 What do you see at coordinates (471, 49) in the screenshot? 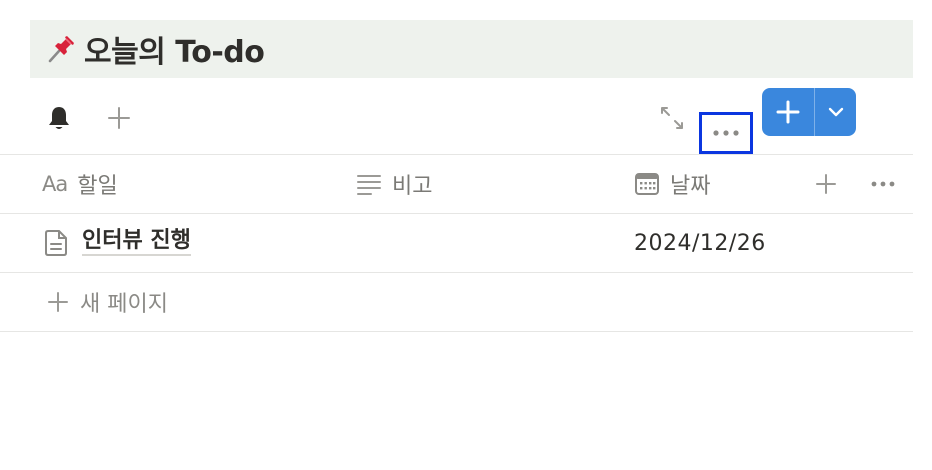
I see `page-header: 오늘의 To-do` at bounding box center [471, 49].